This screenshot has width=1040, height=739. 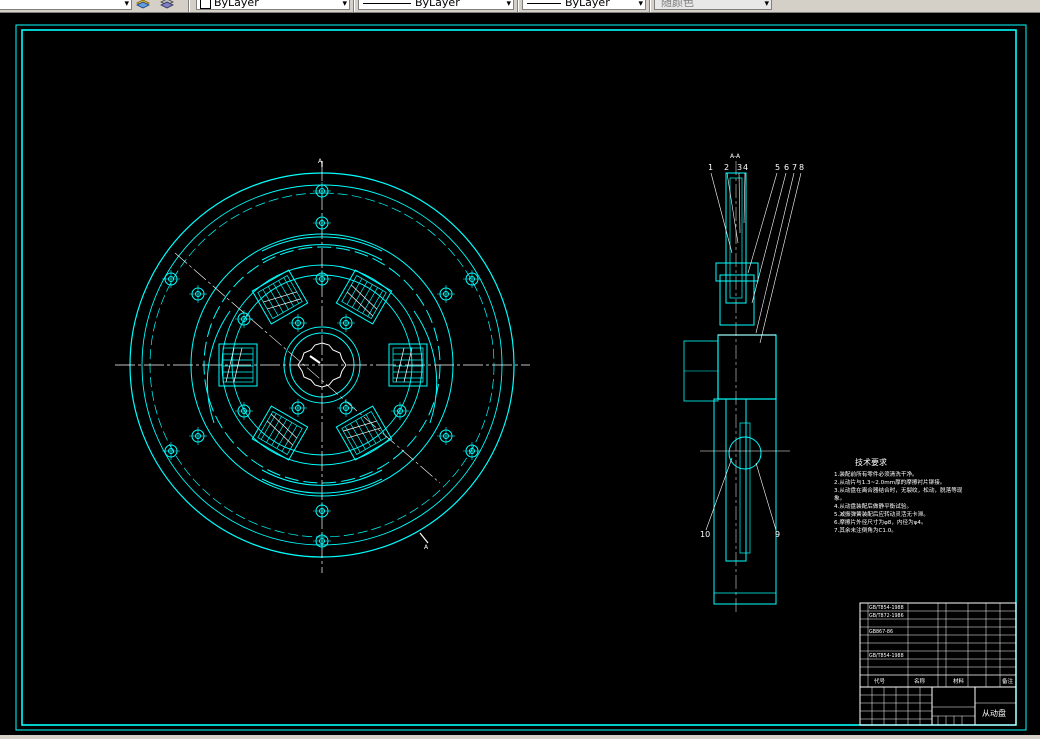 What do you see at coordinates (735, 156) in the screenshot?
I see `section-title: A-A` at bounding box center [735, 156].